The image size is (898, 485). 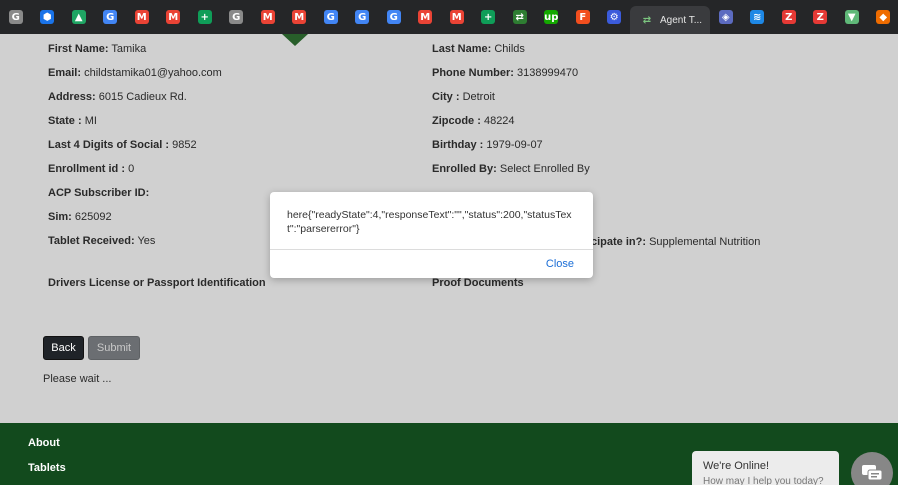 I want to click on section-proof-documents: Proof Documents, so click(x=478, y=283).